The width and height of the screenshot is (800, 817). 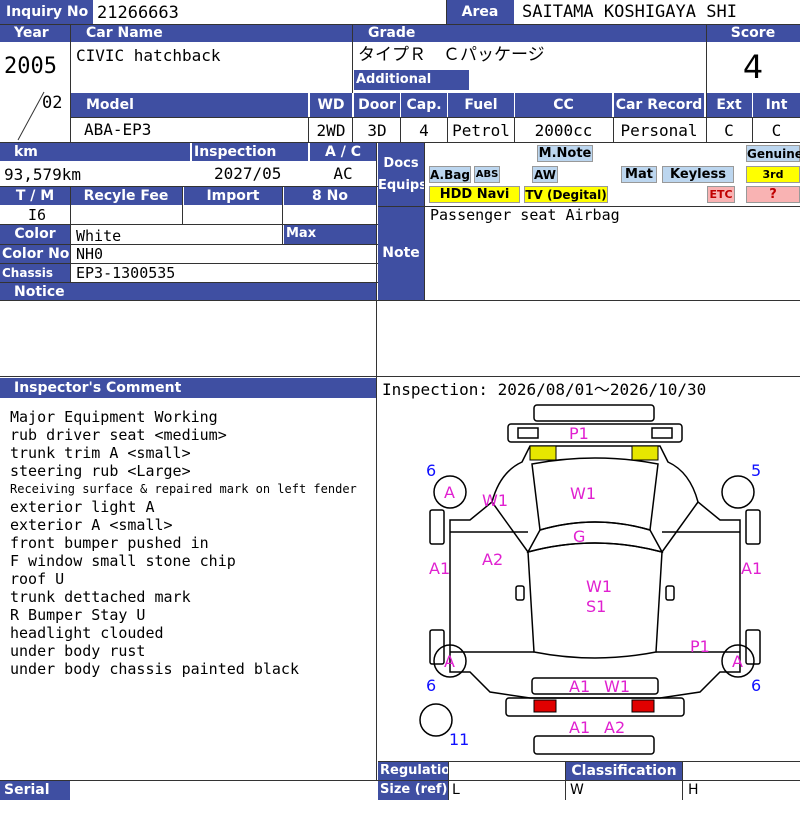 I want to click on max-payload-label: Max Payload, so click(x=330, y=242).